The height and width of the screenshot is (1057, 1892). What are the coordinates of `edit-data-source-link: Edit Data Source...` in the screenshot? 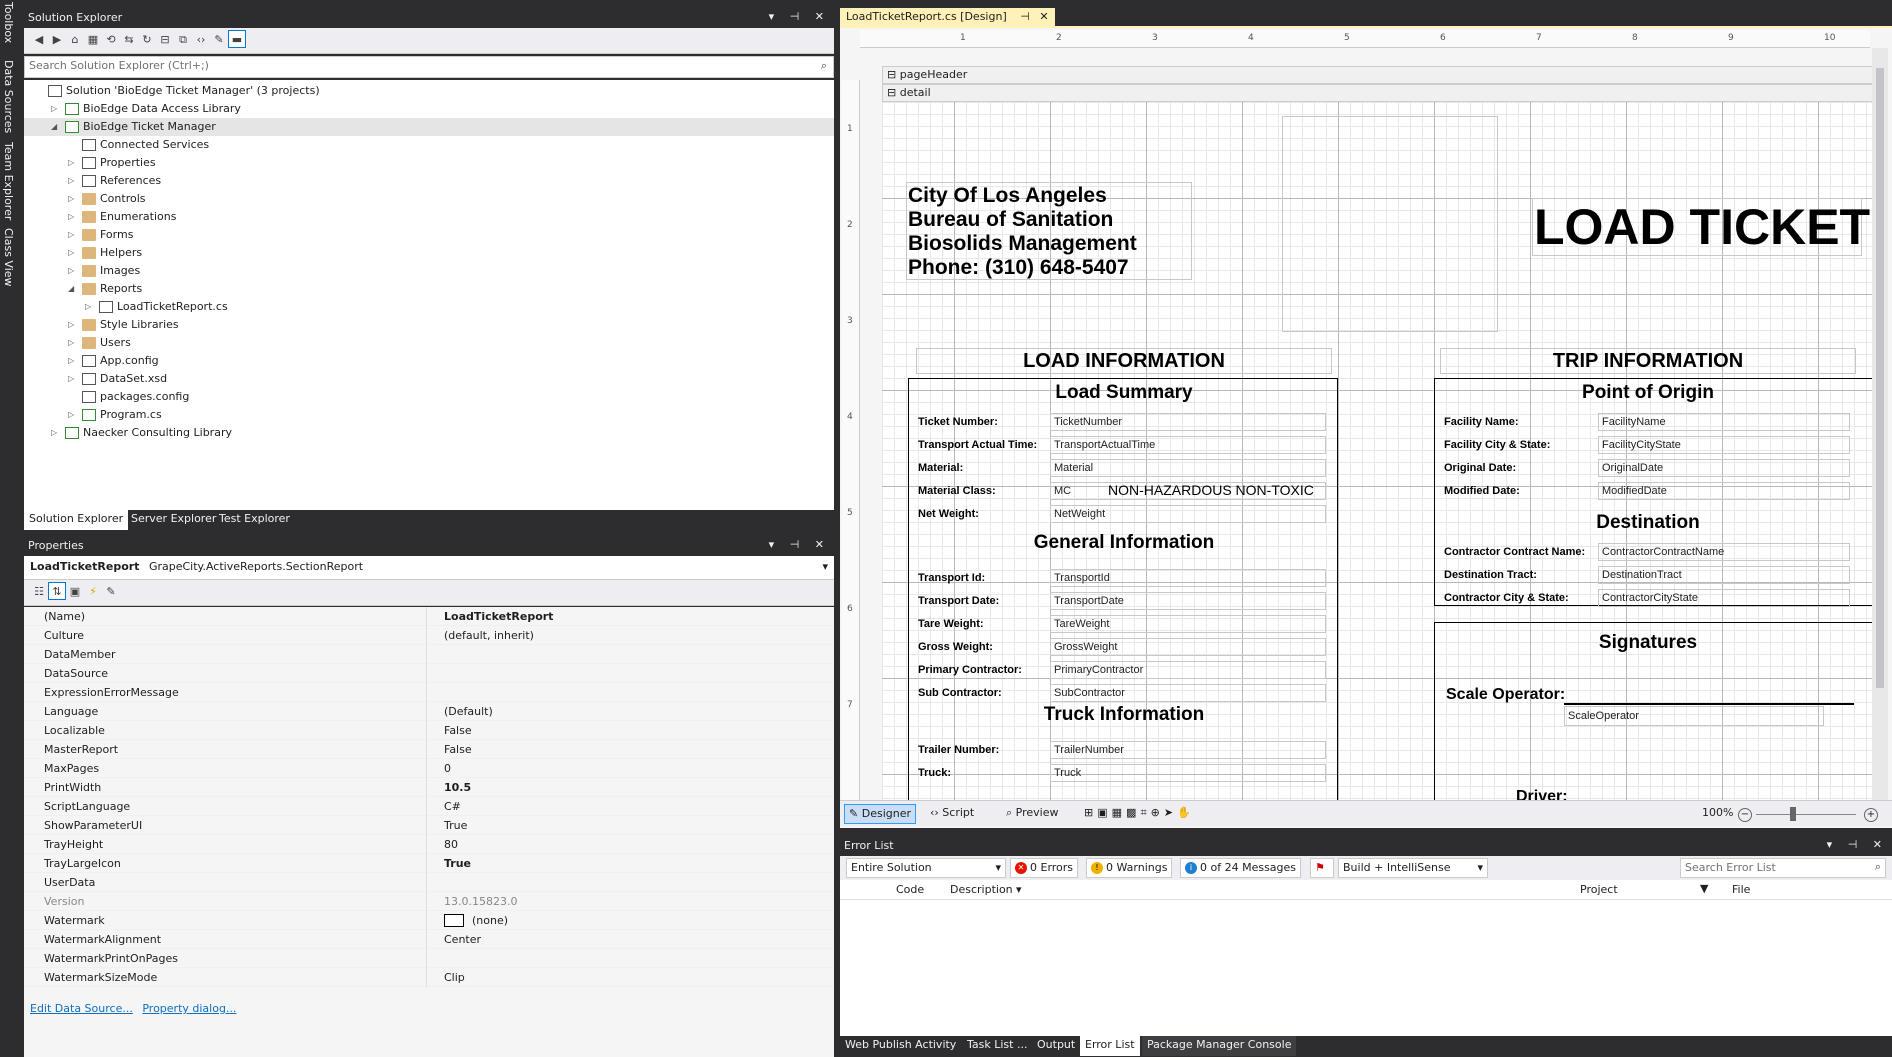 It's located at (81, 1008).